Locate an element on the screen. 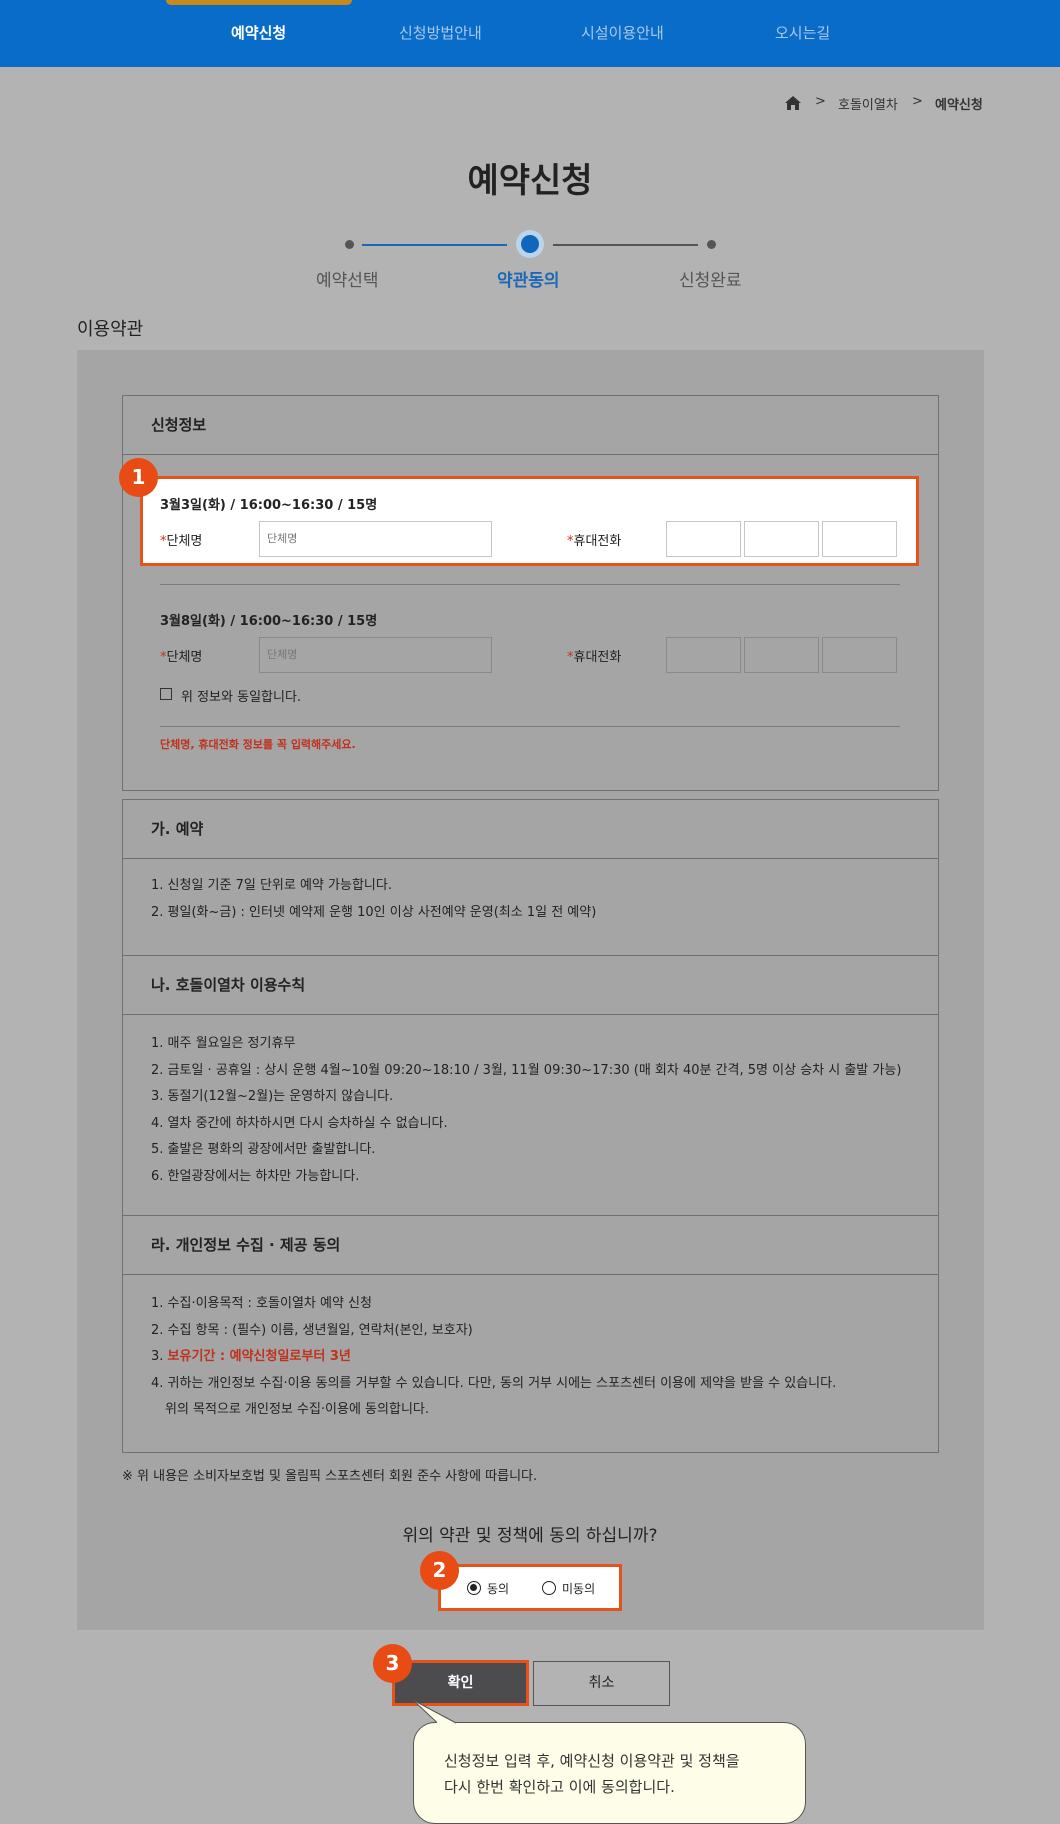 The image size is (1060, 1824). breadcrumb-current: 예약신청 is located at coordinates (959, 105).